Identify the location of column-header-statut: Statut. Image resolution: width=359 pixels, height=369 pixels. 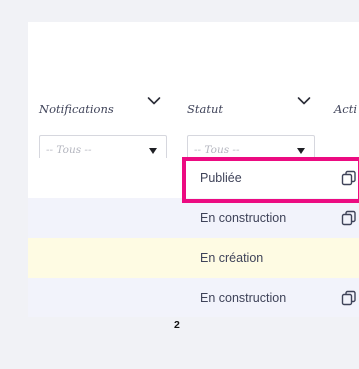
(205, 111).